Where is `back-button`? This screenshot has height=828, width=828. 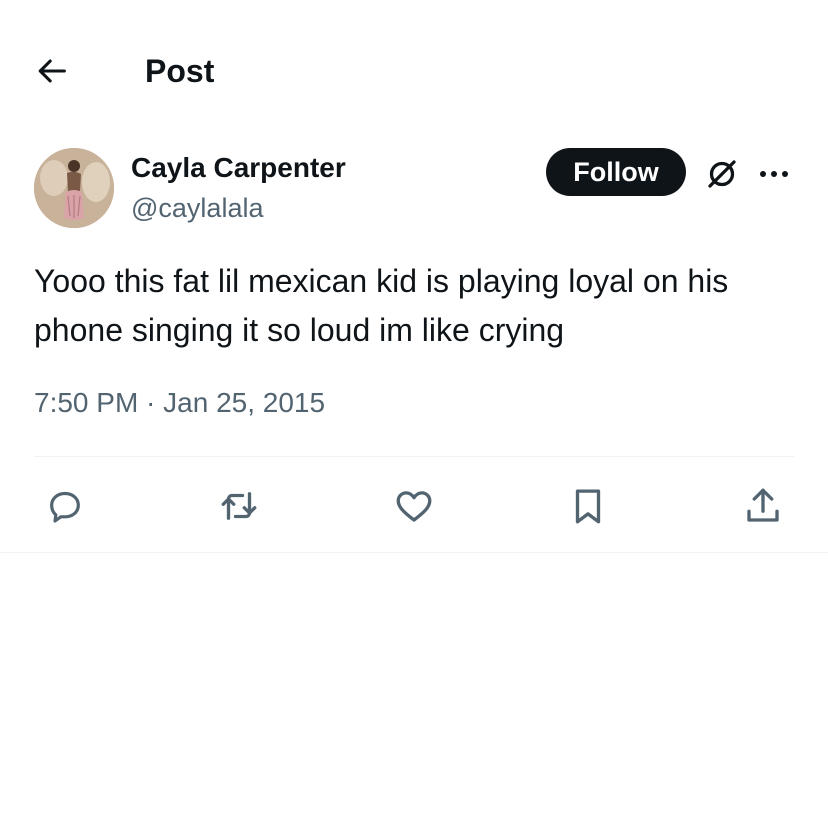
back-button is located at coordinates (53, 71).